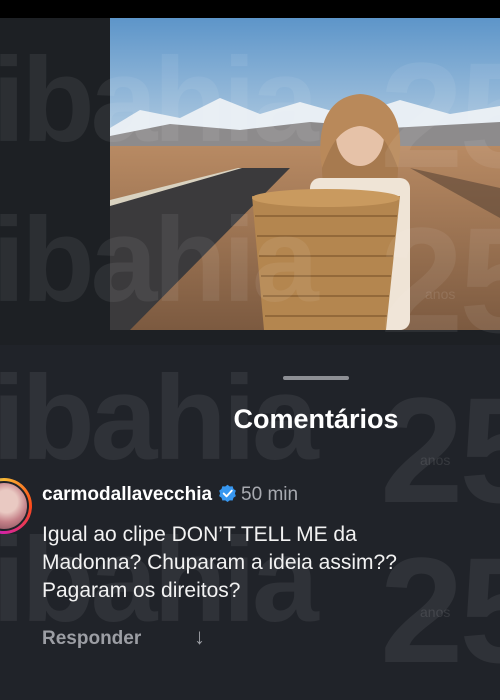 The height and width of the screenshot is (700, 500). What do you see at coordinates (250, 9) in the screenshot?
I see `top-bar` at bounding box center [250, 9].